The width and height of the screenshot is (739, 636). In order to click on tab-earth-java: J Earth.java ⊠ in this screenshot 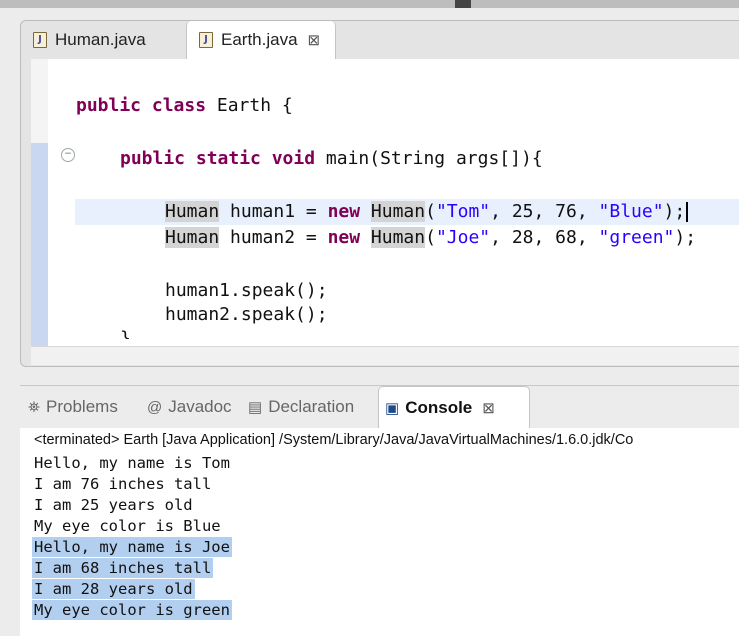, I will do `click(261, 40)`.